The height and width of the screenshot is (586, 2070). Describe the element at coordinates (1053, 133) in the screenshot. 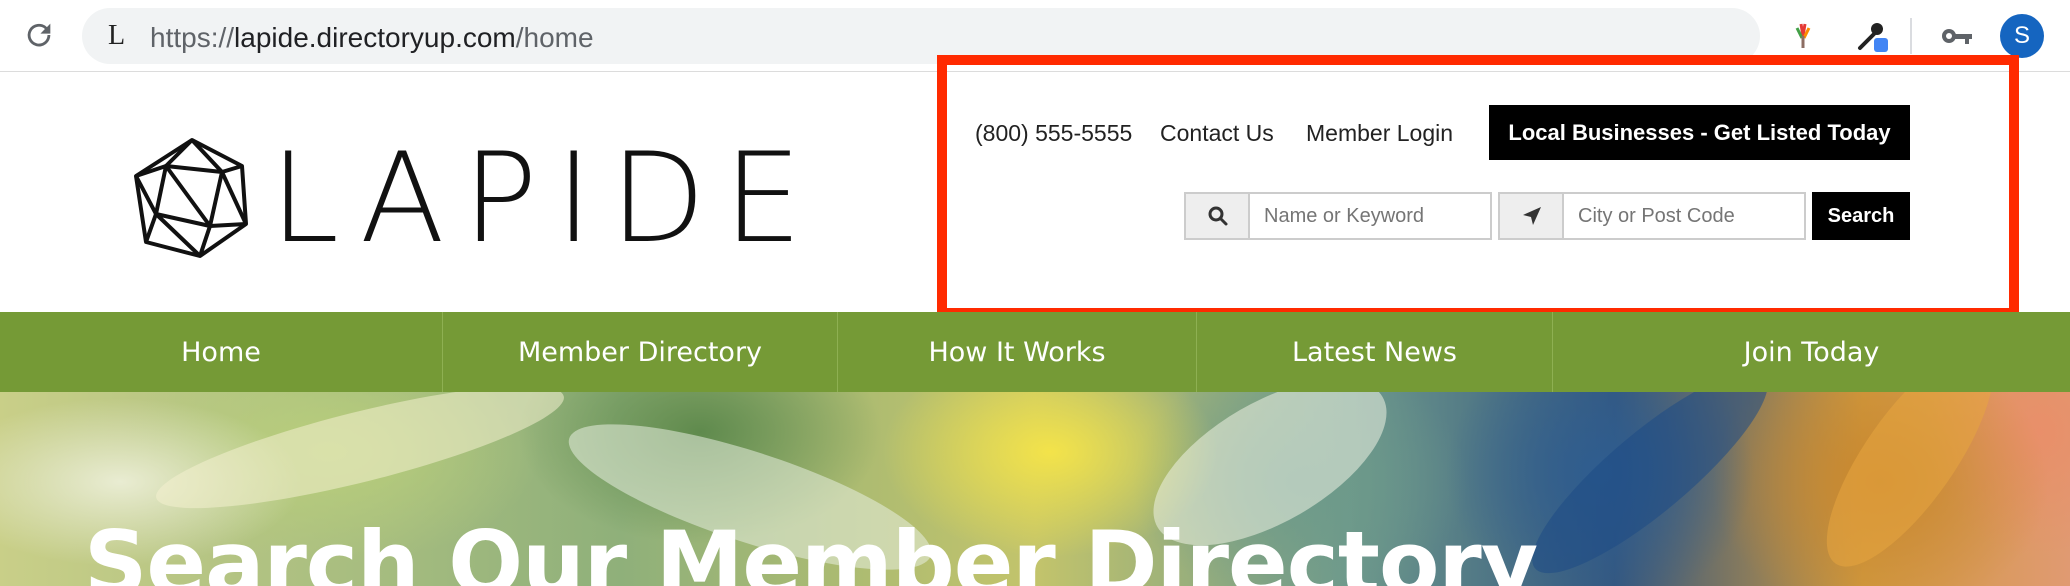

I see `phone-number: (800) 555-5555` at that location.